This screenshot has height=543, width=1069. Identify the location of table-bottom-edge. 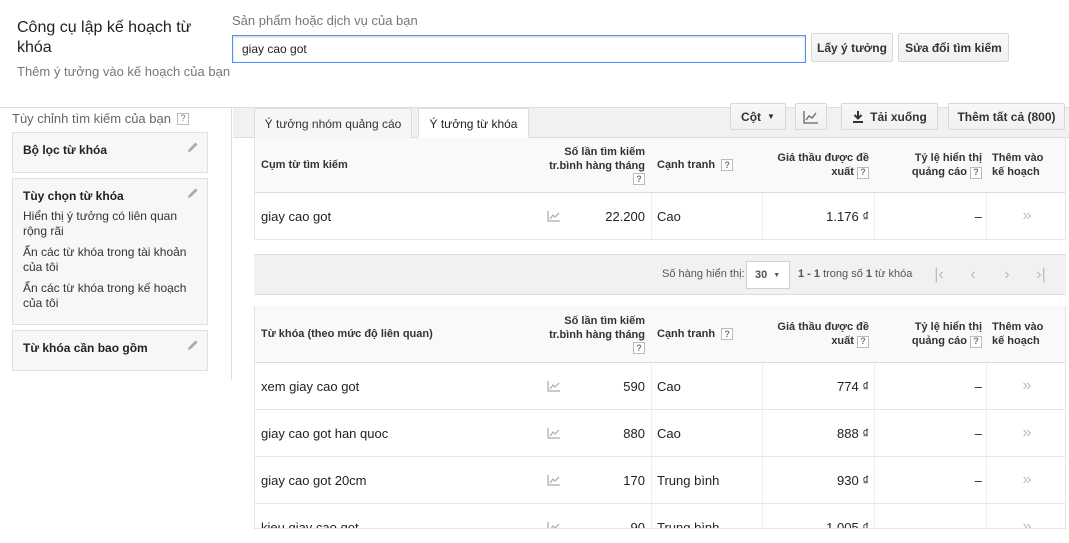
(660, 535).